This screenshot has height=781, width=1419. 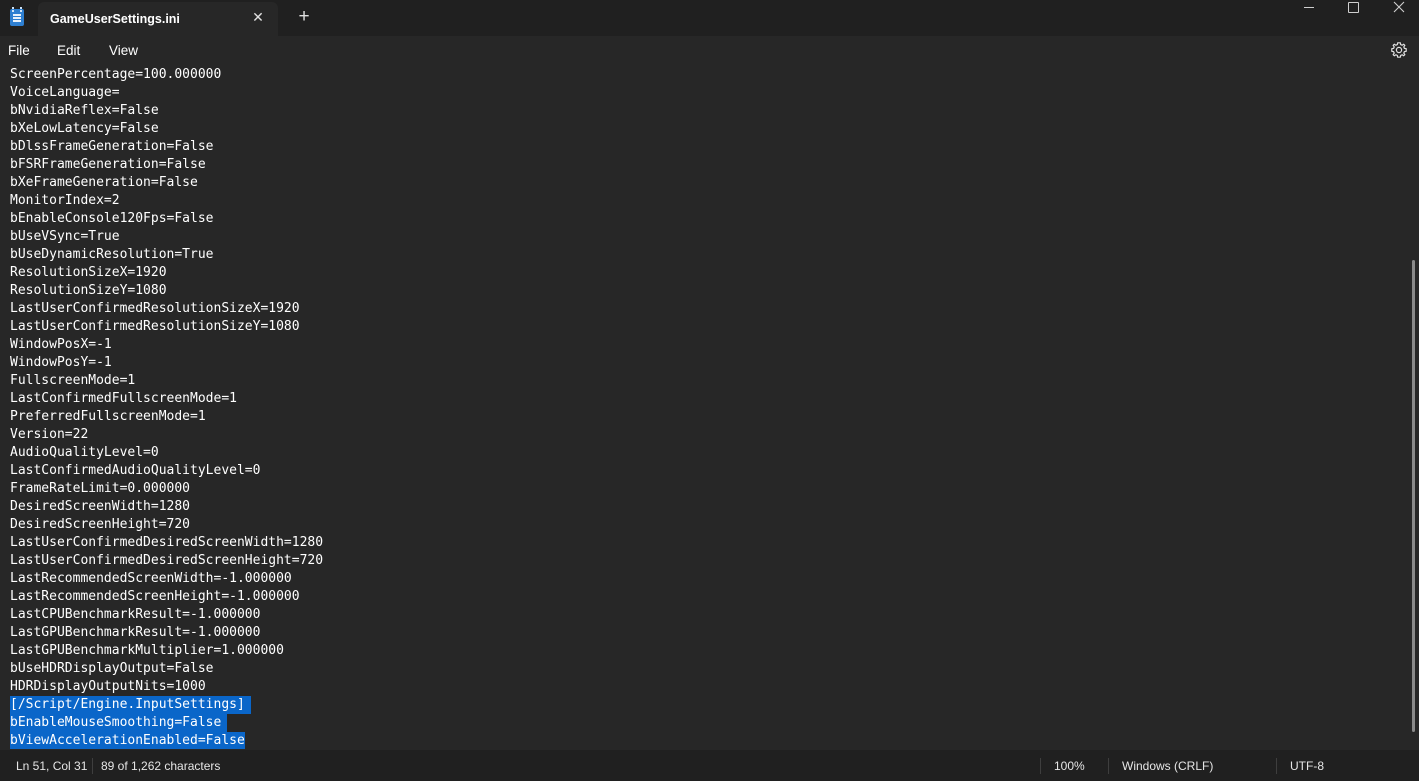 What do you see at coordinates (155, 327) in the screenshot?
I see `text-line: LastUserConfirmedResolutionSizeY=1080` at bounding box center [155, 327].